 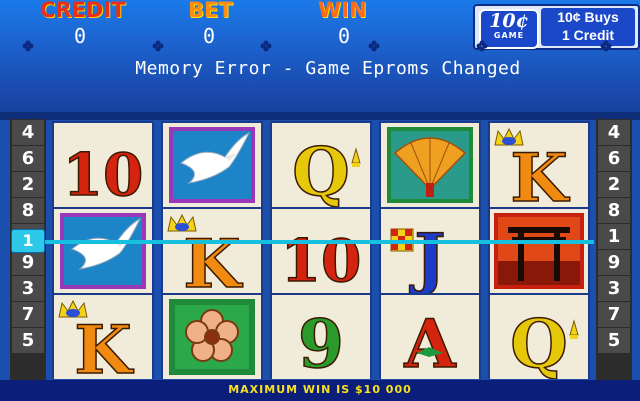 I want to click on svg-text: J, so click(x=427, y=256).